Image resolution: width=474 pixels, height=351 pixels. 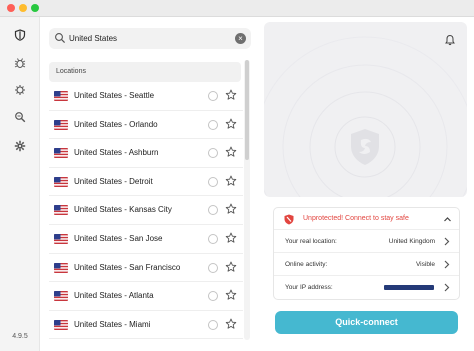 I want to click on app-version: 4.9.5, so click(x=20, y=336).